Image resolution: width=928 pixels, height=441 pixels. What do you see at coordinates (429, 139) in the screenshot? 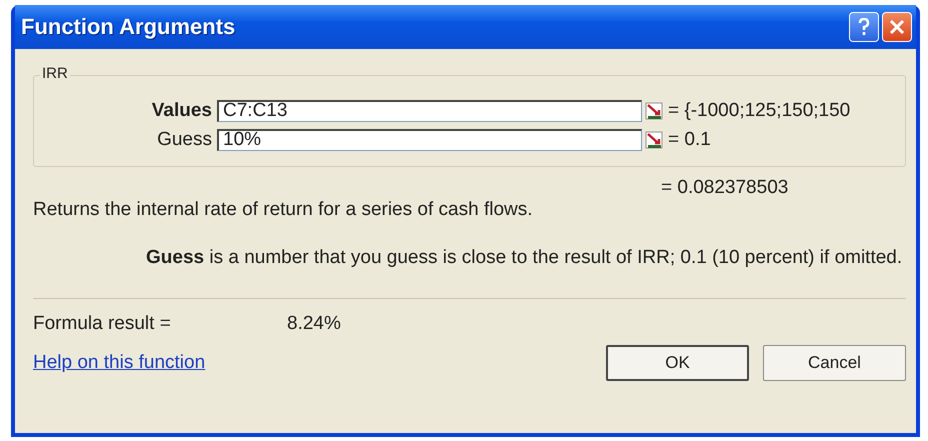
I see `argument-field: 10%` at bounding box center [429, 139].